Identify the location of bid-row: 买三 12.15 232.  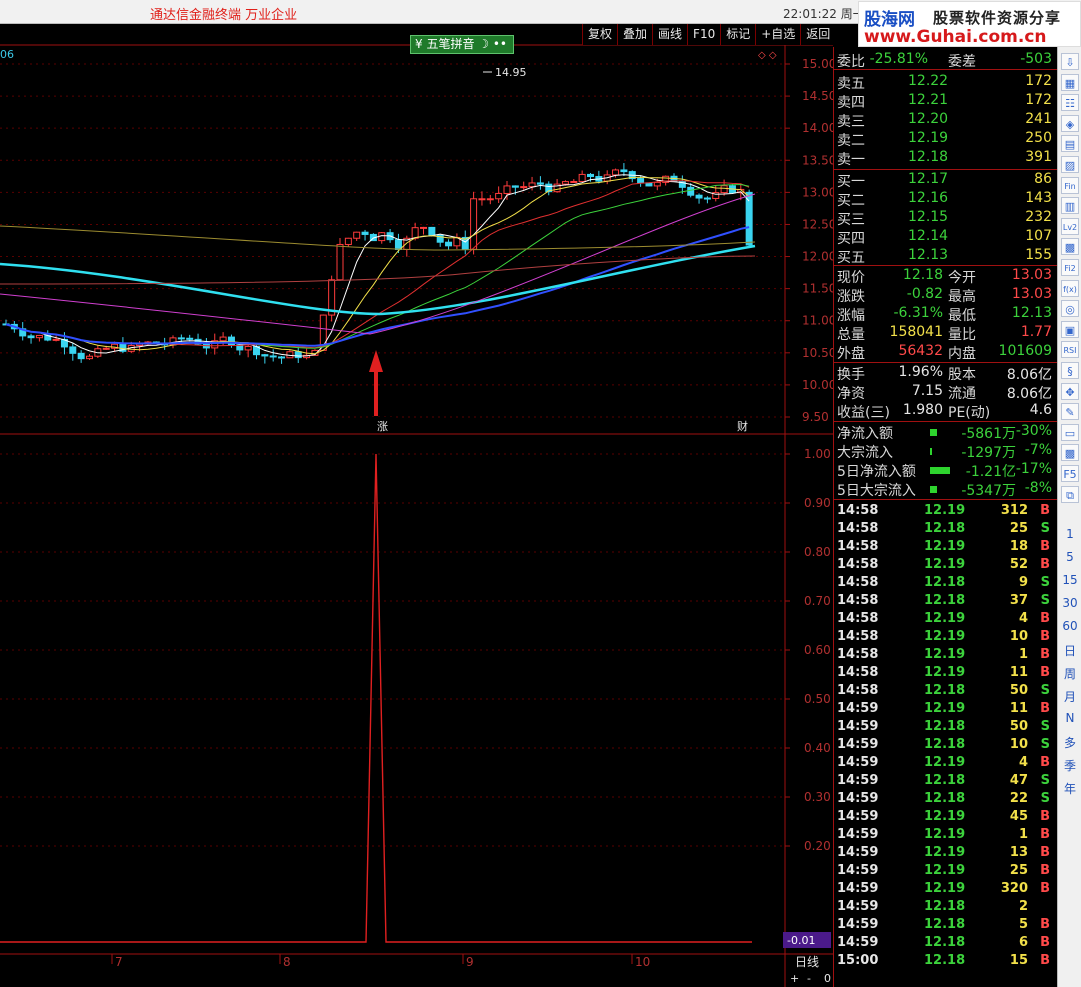
(946, 218).